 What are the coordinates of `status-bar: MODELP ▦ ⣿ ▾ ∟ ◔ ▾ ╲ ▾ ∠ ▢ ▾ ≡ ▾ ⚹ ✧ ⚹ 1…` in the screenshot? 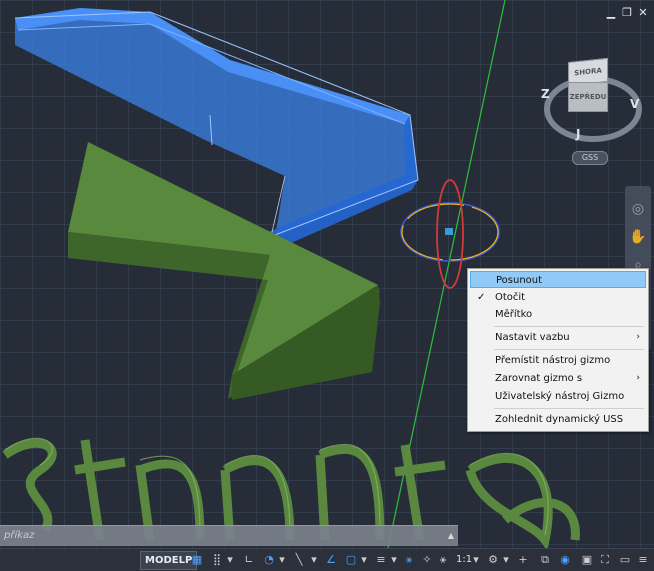 It's located at (327, 559).